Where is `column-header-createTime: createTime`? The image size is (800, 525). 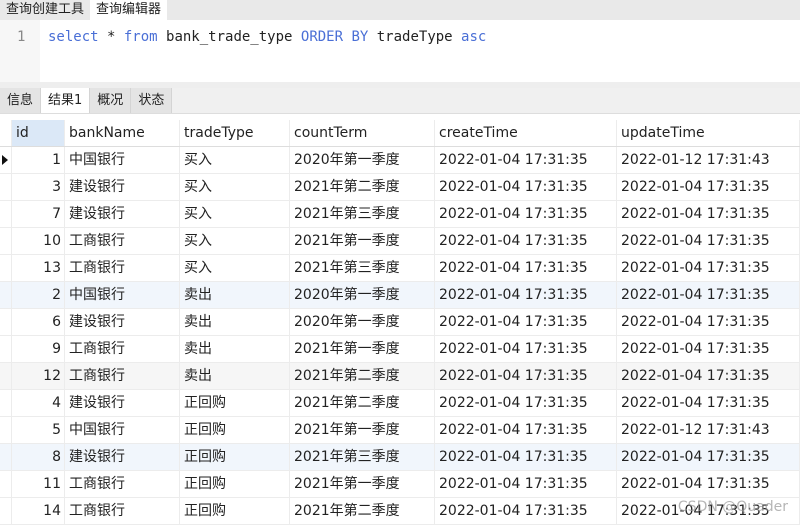 column-header-createTime: createTime is located at coordinates (526, 133).